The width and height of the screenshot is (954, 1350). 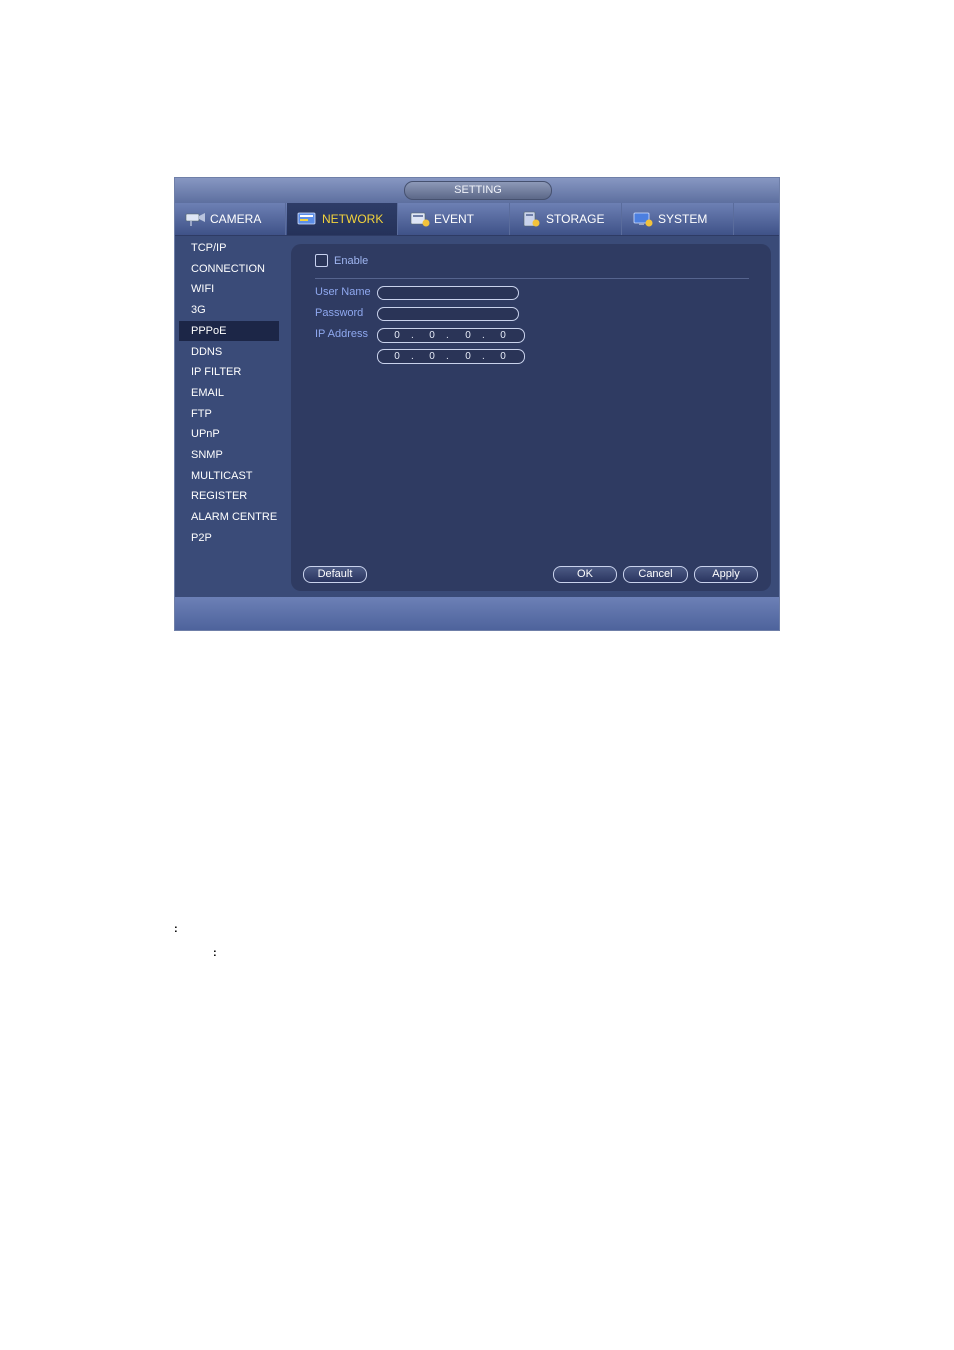 What do you see at coordinates (575, 219) in the screenshot?
I see `tab-label: STORAGE` at bounding box center [575, 219].